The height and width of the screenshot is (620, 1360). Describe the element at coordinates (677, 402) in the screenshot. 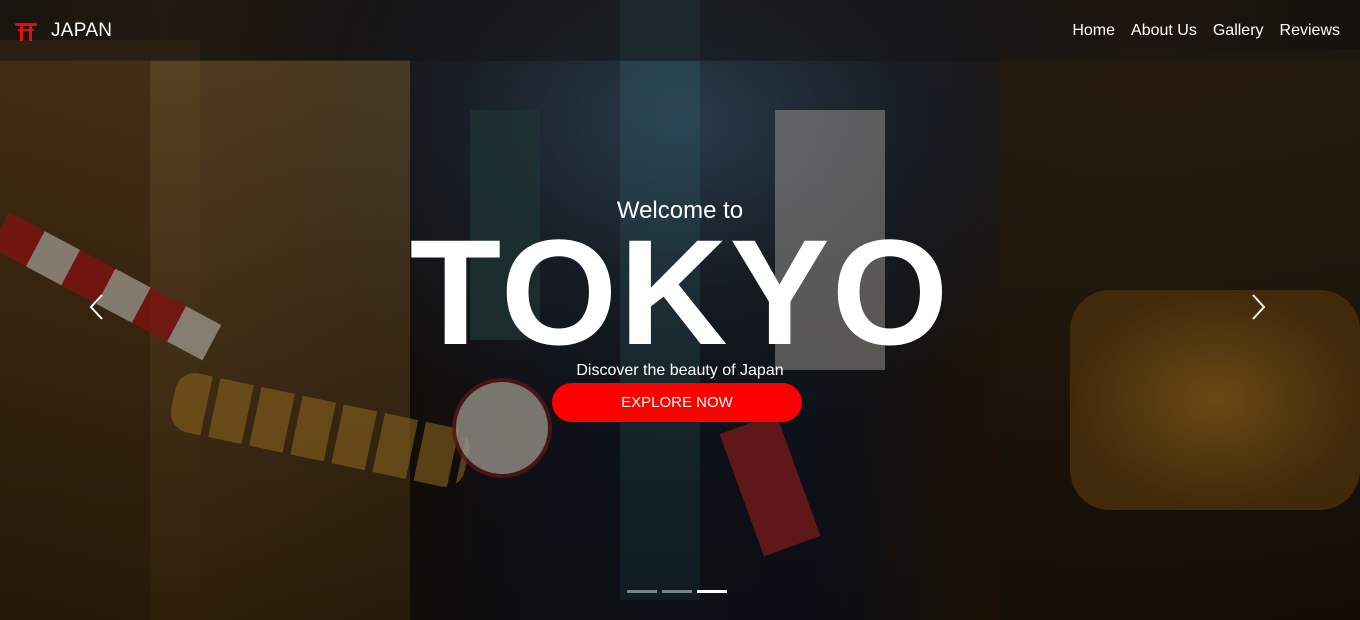

I see `explore-now-button: EXPLORE NOW` at that location.